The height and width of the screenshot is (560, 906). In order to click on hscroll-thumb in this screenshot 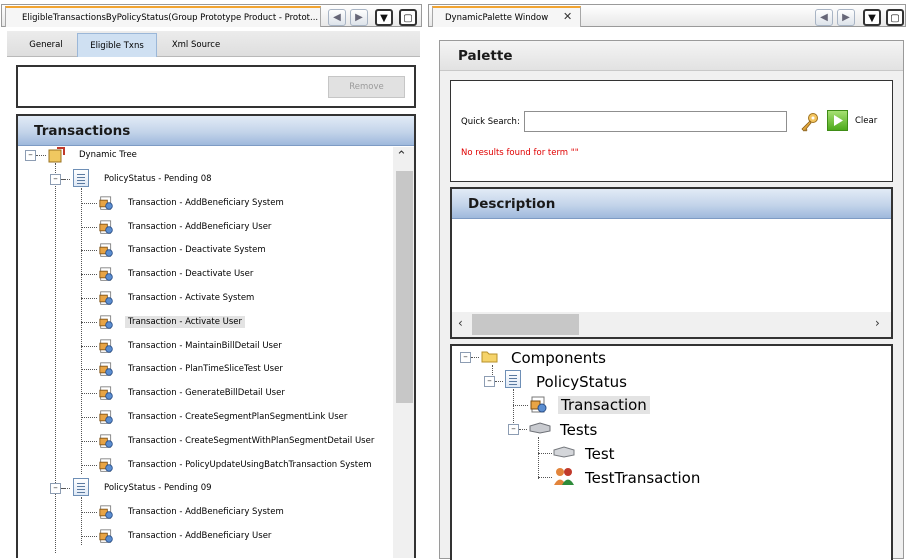, I will do `click(525, 324)`.